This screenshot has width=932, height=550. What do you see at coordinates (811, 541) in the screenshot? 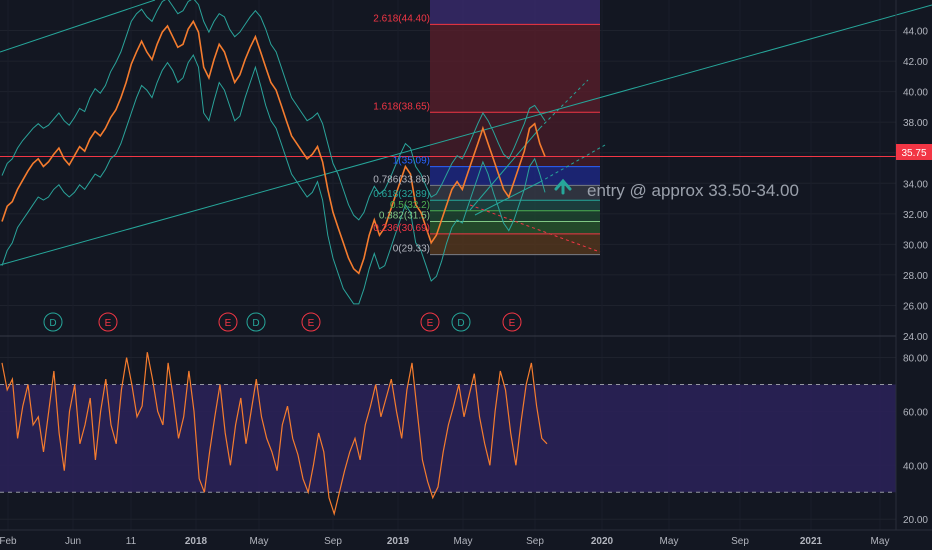
I see `x-tick-label: 2021` at bounding box center [811, 541].